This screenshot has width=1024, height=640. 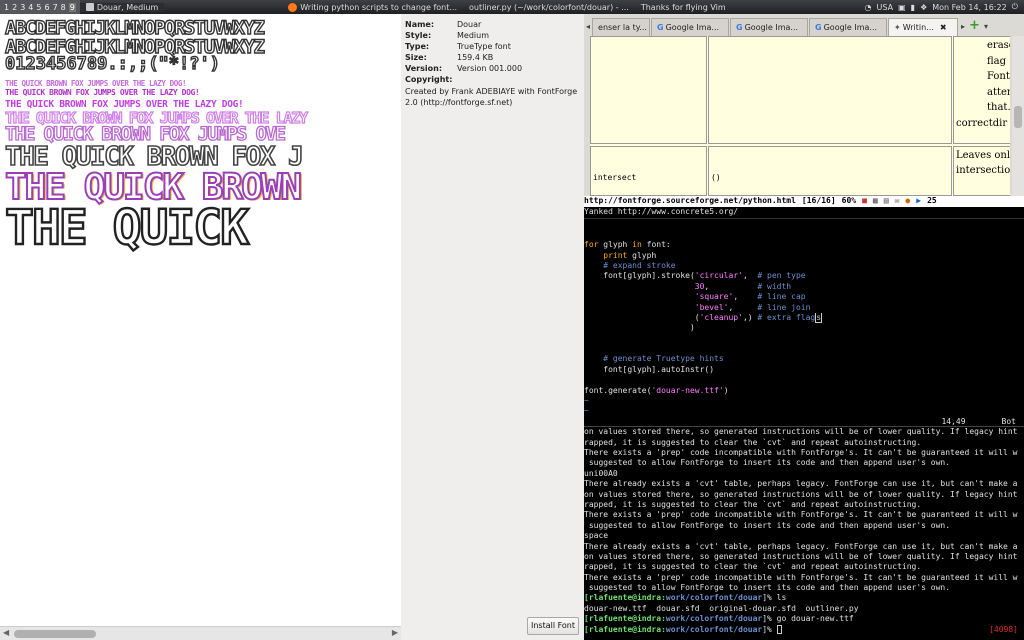 I want to click on code-line: ('cleanup',) # extra flags, so click(x=703, y=317).